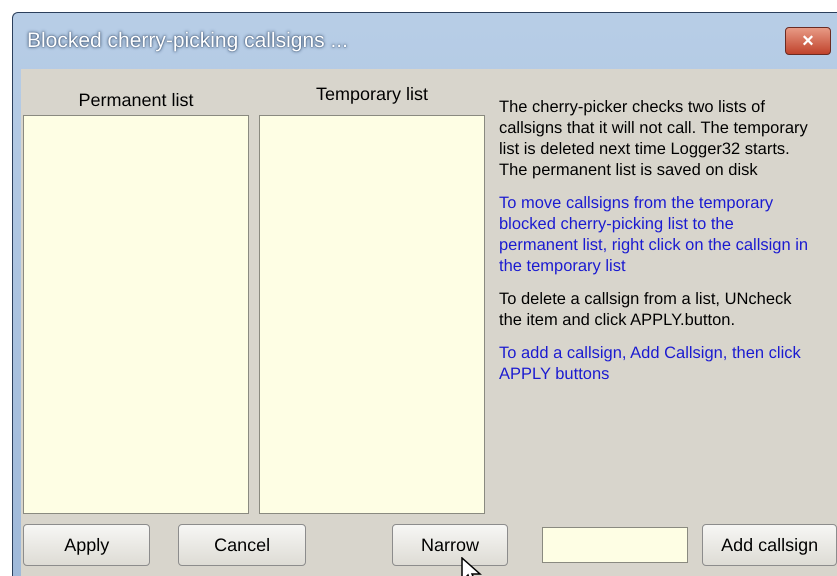 The width and height of the screenshot is (837, 576). What do you see at coordinates (615, 545) in the screenshot?
I see `callsign-field` at bounding box center [615, 545].